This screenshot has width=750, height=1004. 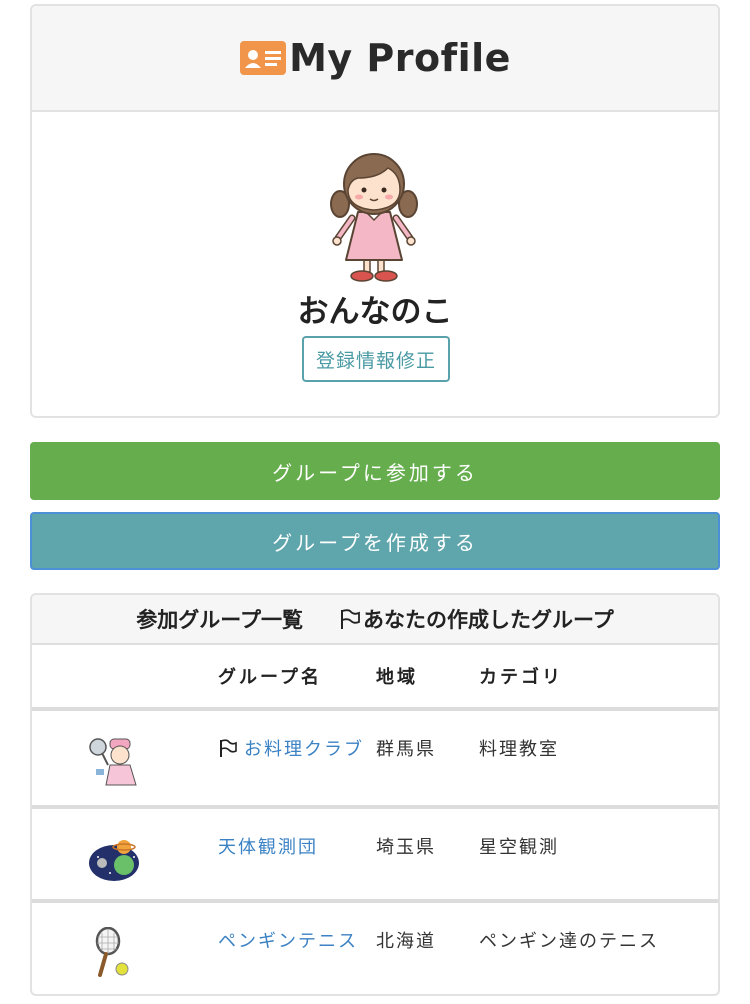 I want to click on profile-name: おんなのこ, so click(x=375, y=312).